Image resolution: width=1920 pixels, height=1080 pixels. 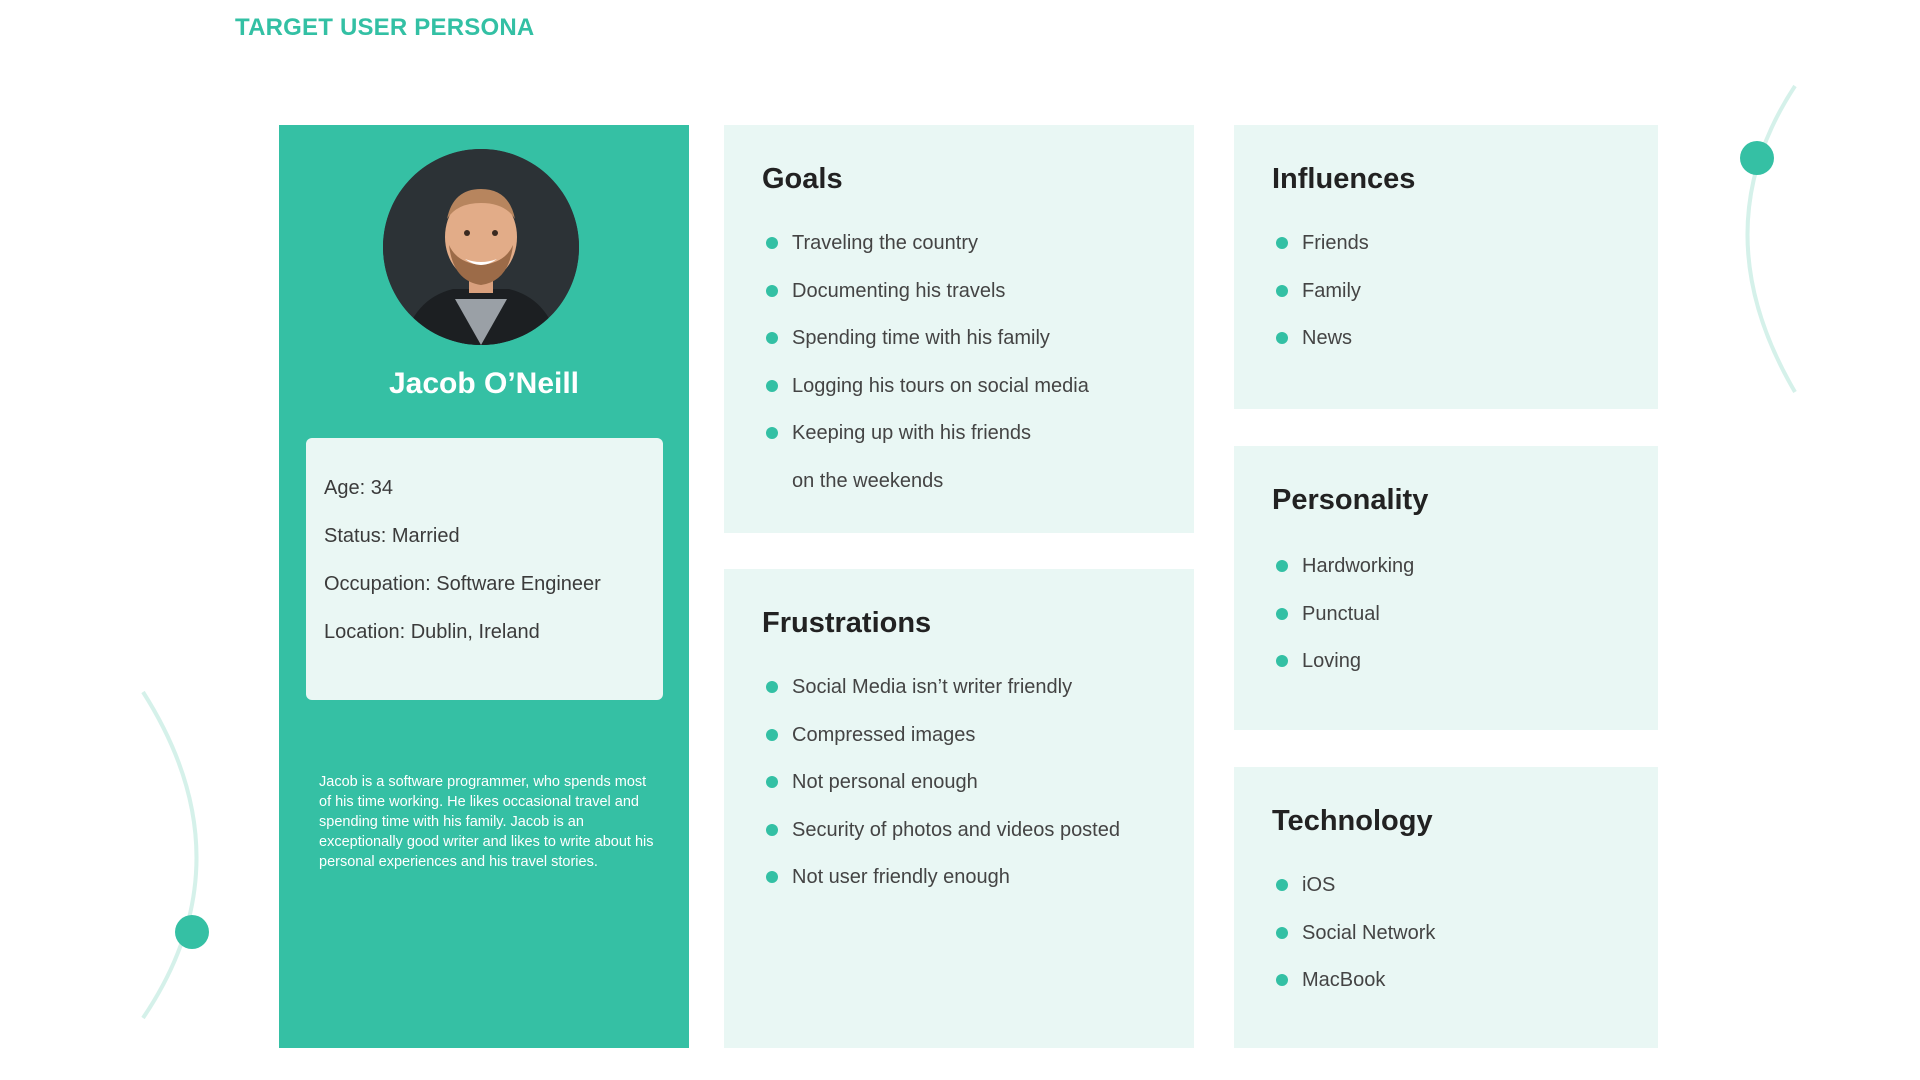 What do you see at coordinates (432, 632) in the screenshot?
I see `info-location: Location: Dublin, Ireland` at bounding box center [432, 632].